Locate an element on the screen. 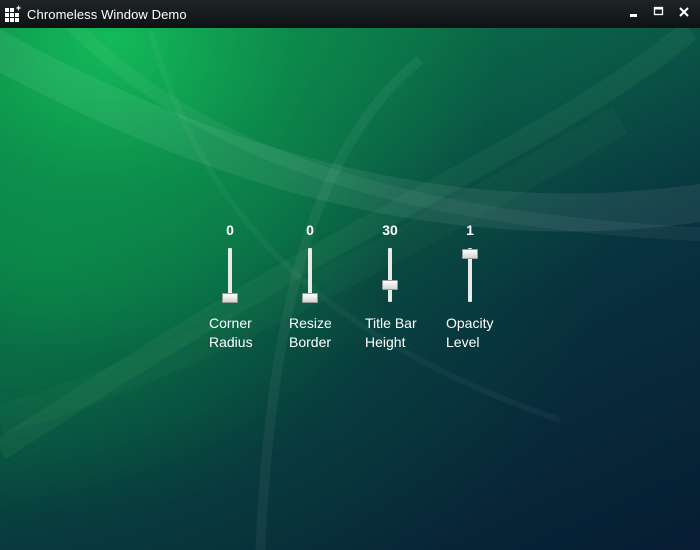 The width and height of the screenshot is (700, 550). title-bar-height-thumb is located at coordinates (390, 284).